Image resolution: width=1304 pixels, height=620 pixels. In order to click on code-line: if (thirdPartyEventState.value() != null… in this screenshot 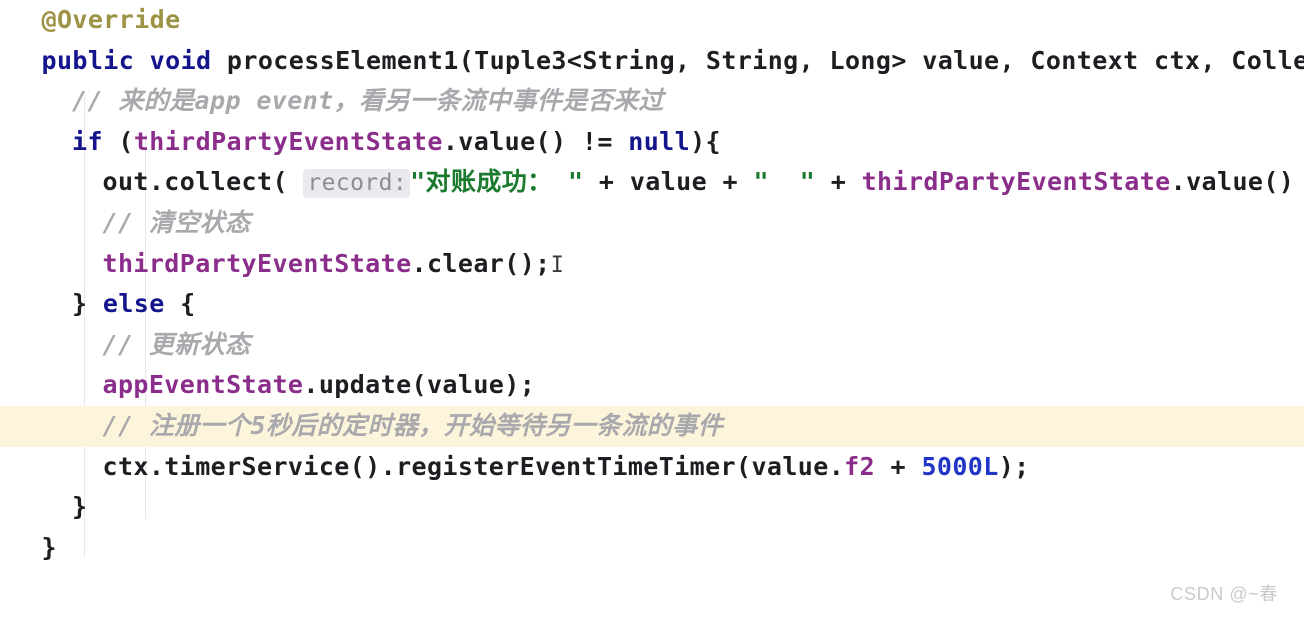, I will do `click(652, 142)`.